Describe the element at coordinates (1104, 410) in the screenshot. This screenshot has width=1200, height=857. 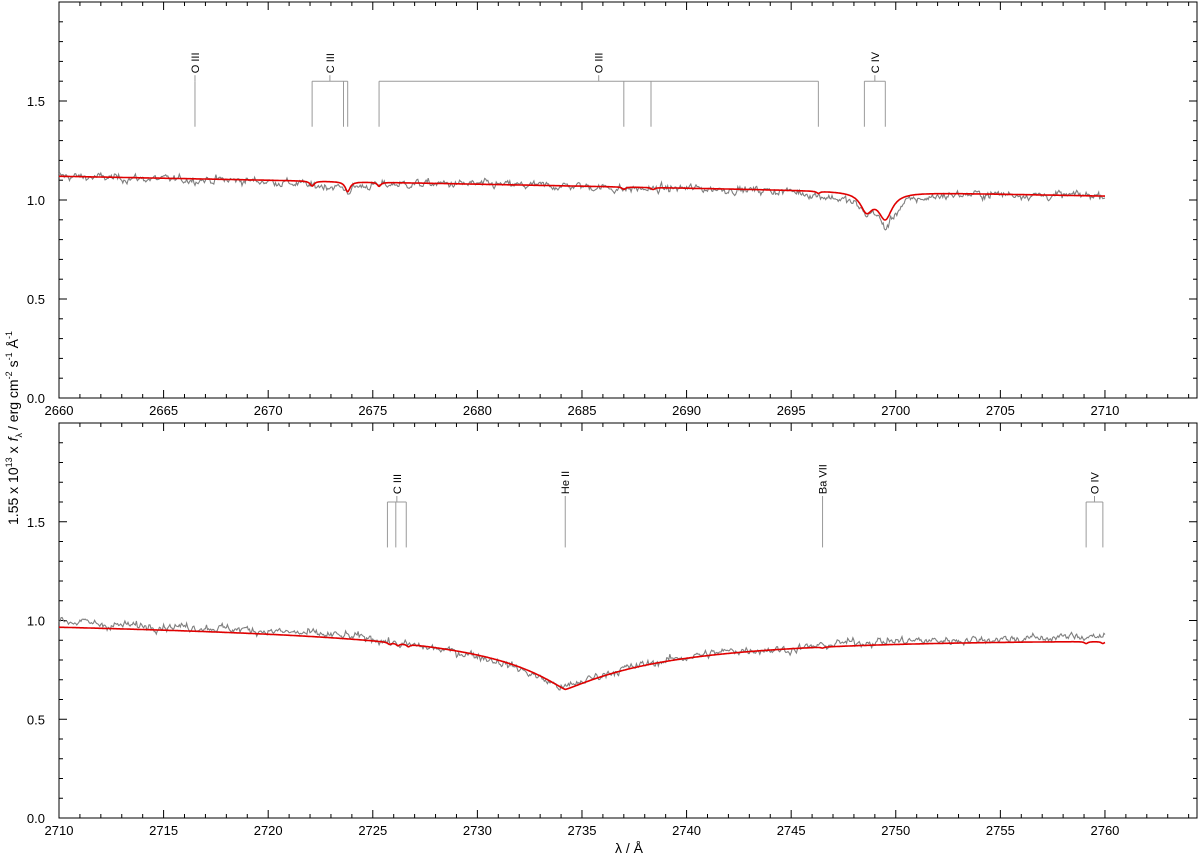
I see `top-x-tick-label: 2710` at that location.